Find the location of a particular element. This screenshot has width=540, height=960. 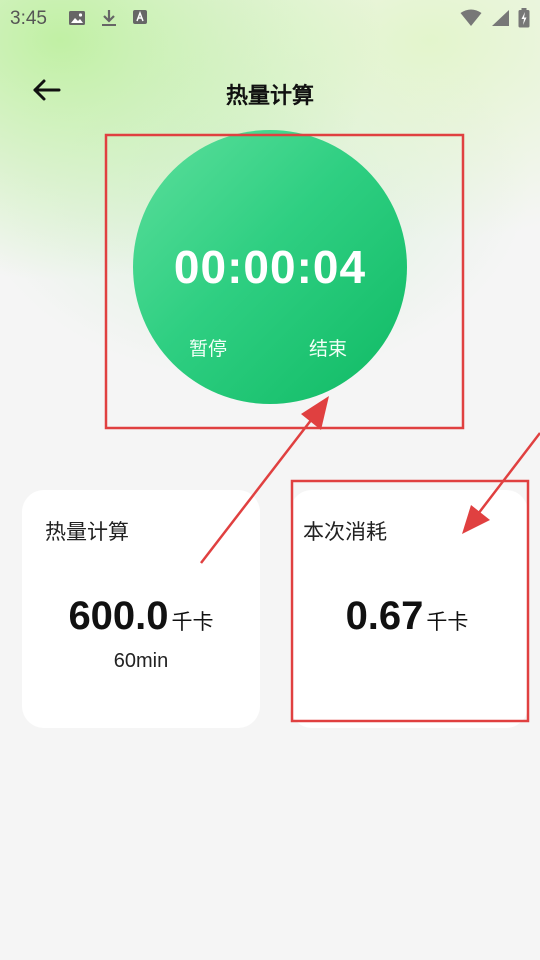

timer-circle: 00:00:04 暂停 结束 is located at coordinates (270, 267).